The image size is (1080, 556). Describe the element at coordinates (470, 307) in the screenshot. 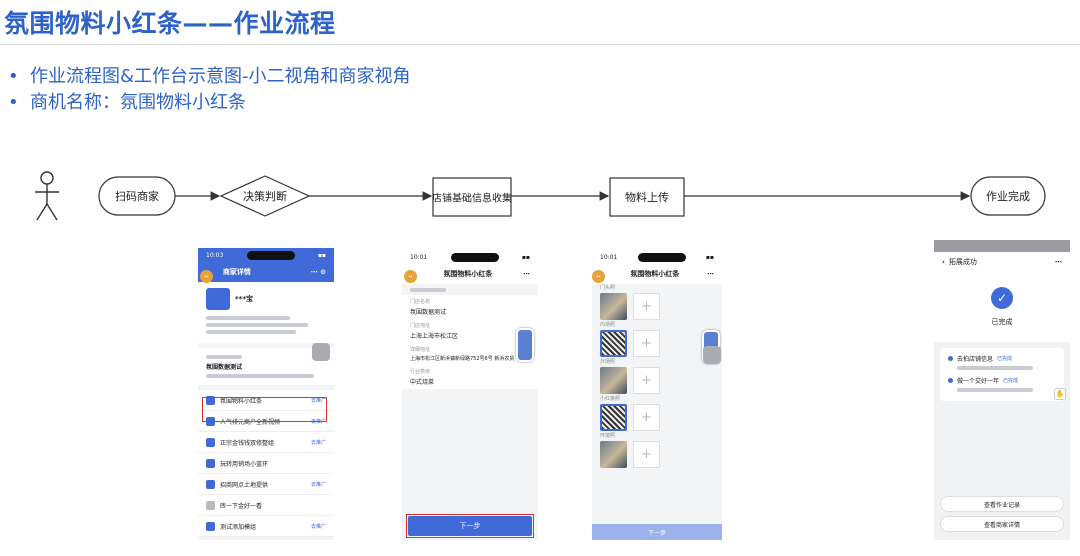

I see `form-field: 门店名称 氛围数据测试` at that location.